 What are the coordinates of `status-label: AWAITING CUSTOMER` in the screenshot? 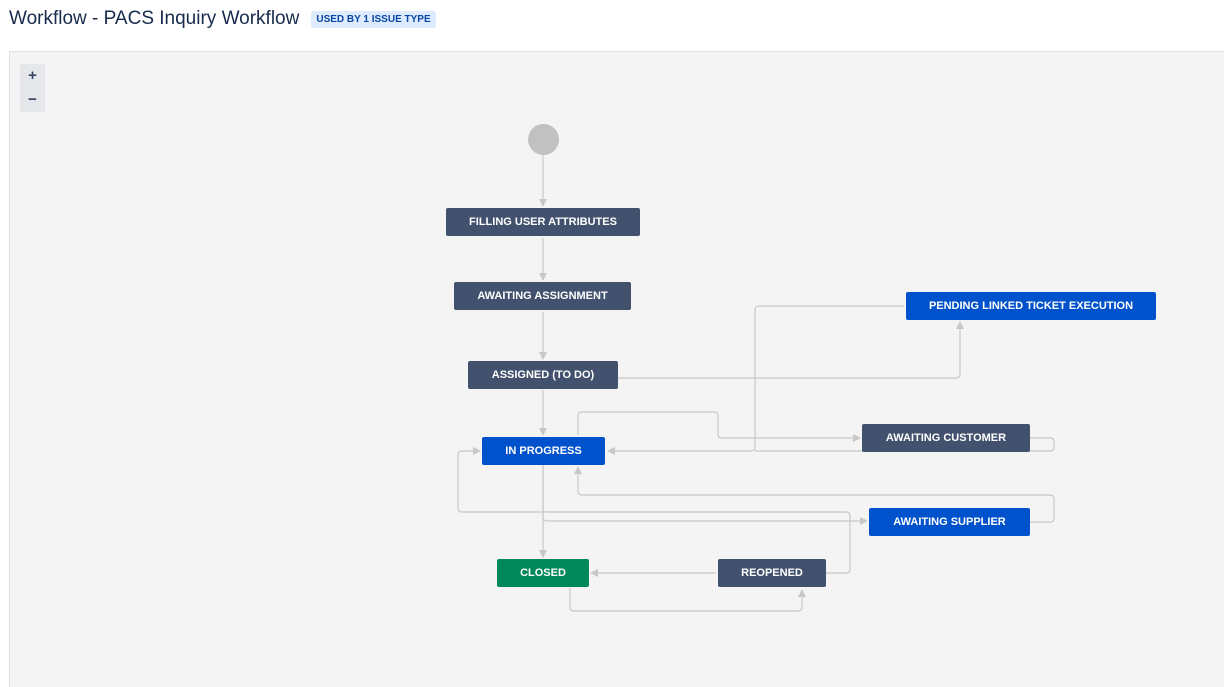 It's located at (946, 438).